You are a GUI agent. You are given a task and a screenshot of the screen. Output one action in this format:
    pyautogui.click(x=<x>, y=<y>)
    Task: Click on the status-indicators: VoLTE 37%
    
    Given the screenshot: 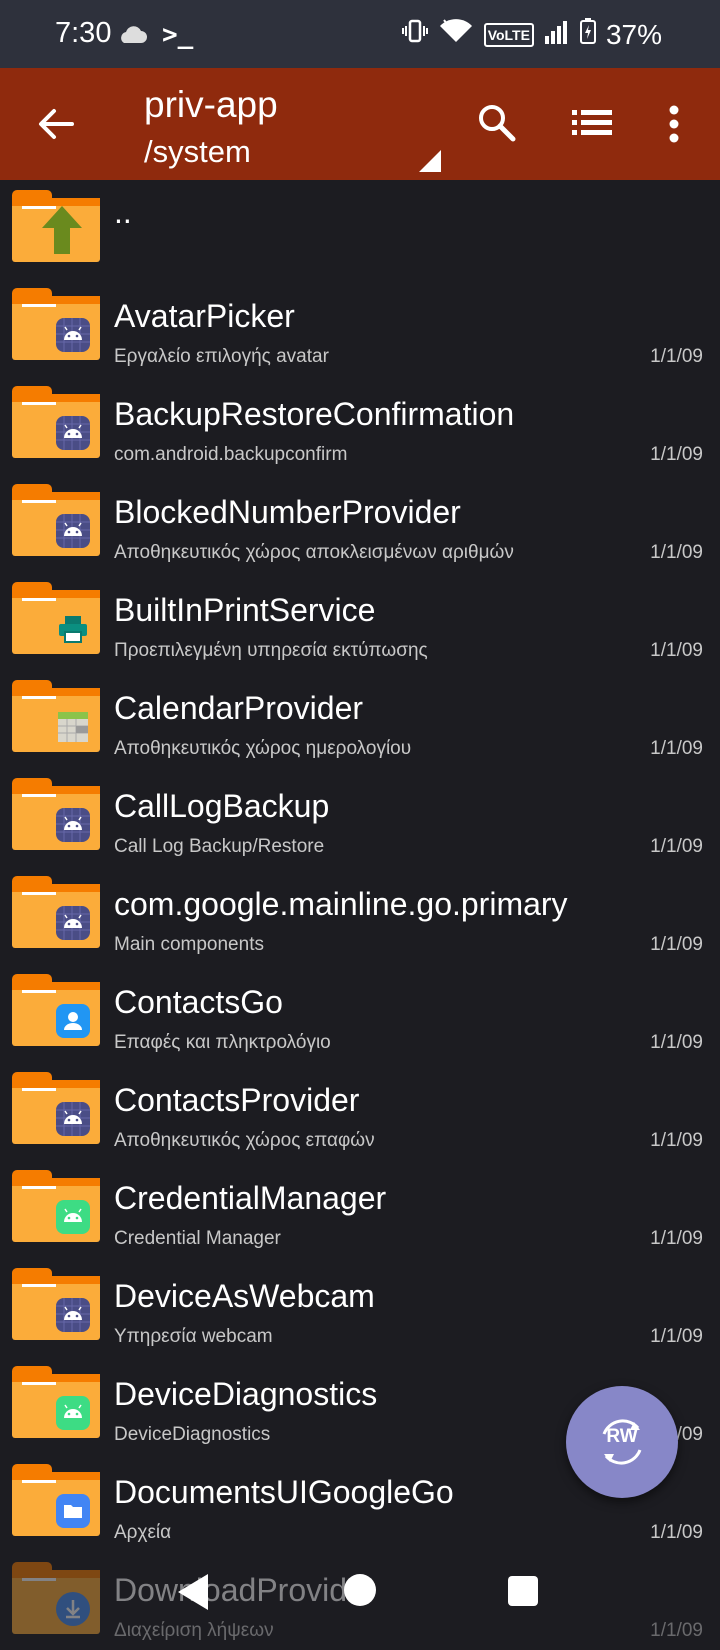 What is the action you would take?
    pyautogui.click(x=531, y=34)
    